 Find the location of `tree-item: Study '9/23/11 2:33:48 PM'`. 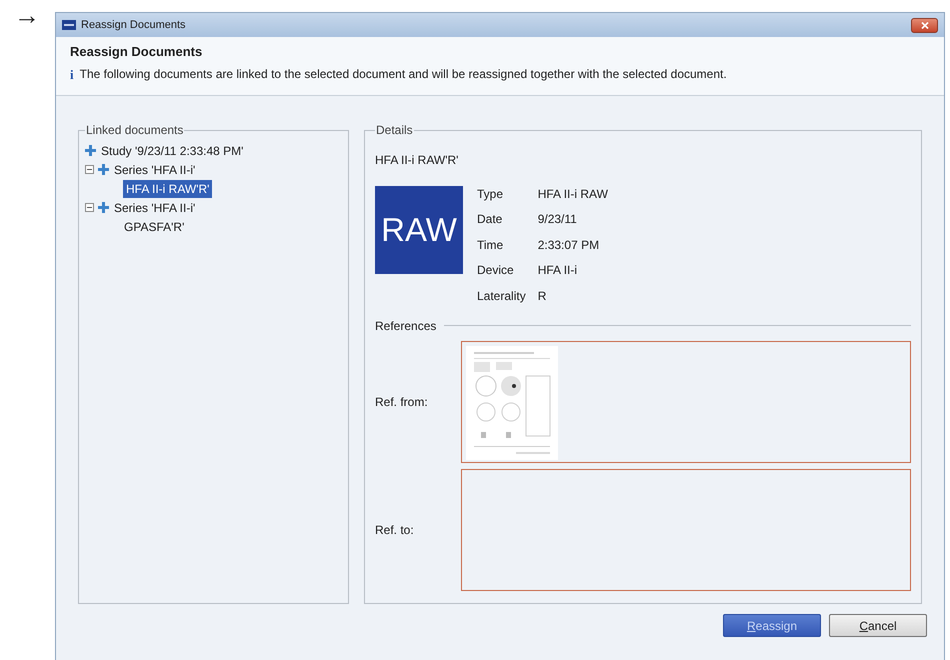

tree-item: Study '9/23/11 2:33:48 PM' is located at coordinates (172, 151).